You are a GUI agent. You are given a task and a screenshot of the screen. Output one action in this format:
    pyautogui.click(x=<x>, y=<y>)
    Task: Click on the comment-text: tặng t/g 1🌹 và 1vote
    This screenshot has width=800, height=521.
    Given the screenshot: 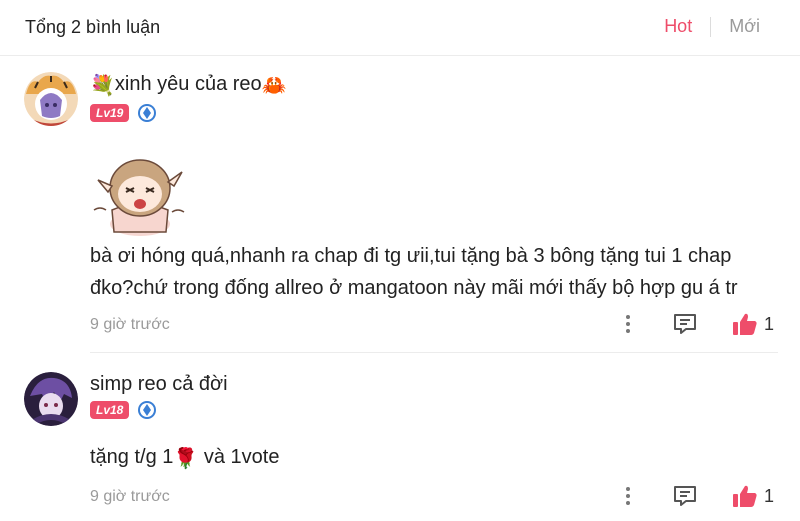 What is the action you would take?
    pyautogui.click(x=184, y=458)
    